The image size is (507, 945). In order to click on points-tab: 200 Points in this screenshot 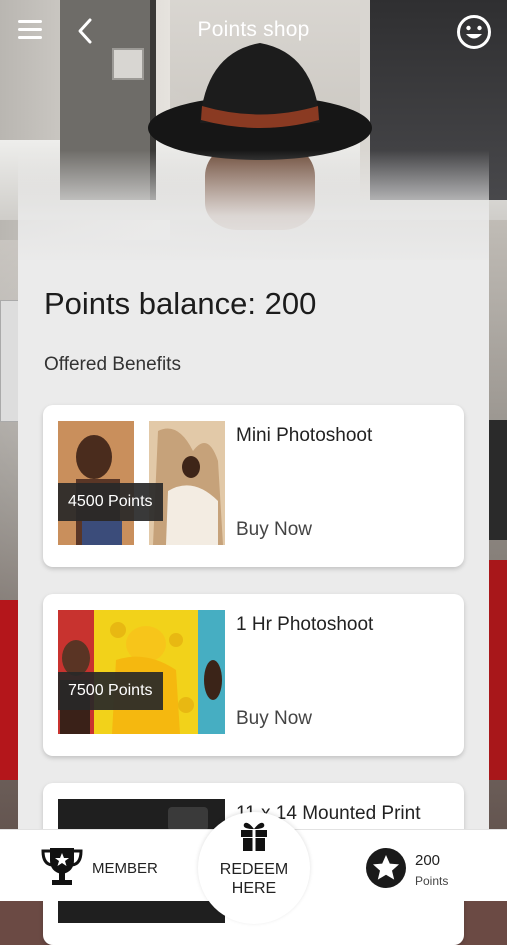, I will do `click(426, 869)`.